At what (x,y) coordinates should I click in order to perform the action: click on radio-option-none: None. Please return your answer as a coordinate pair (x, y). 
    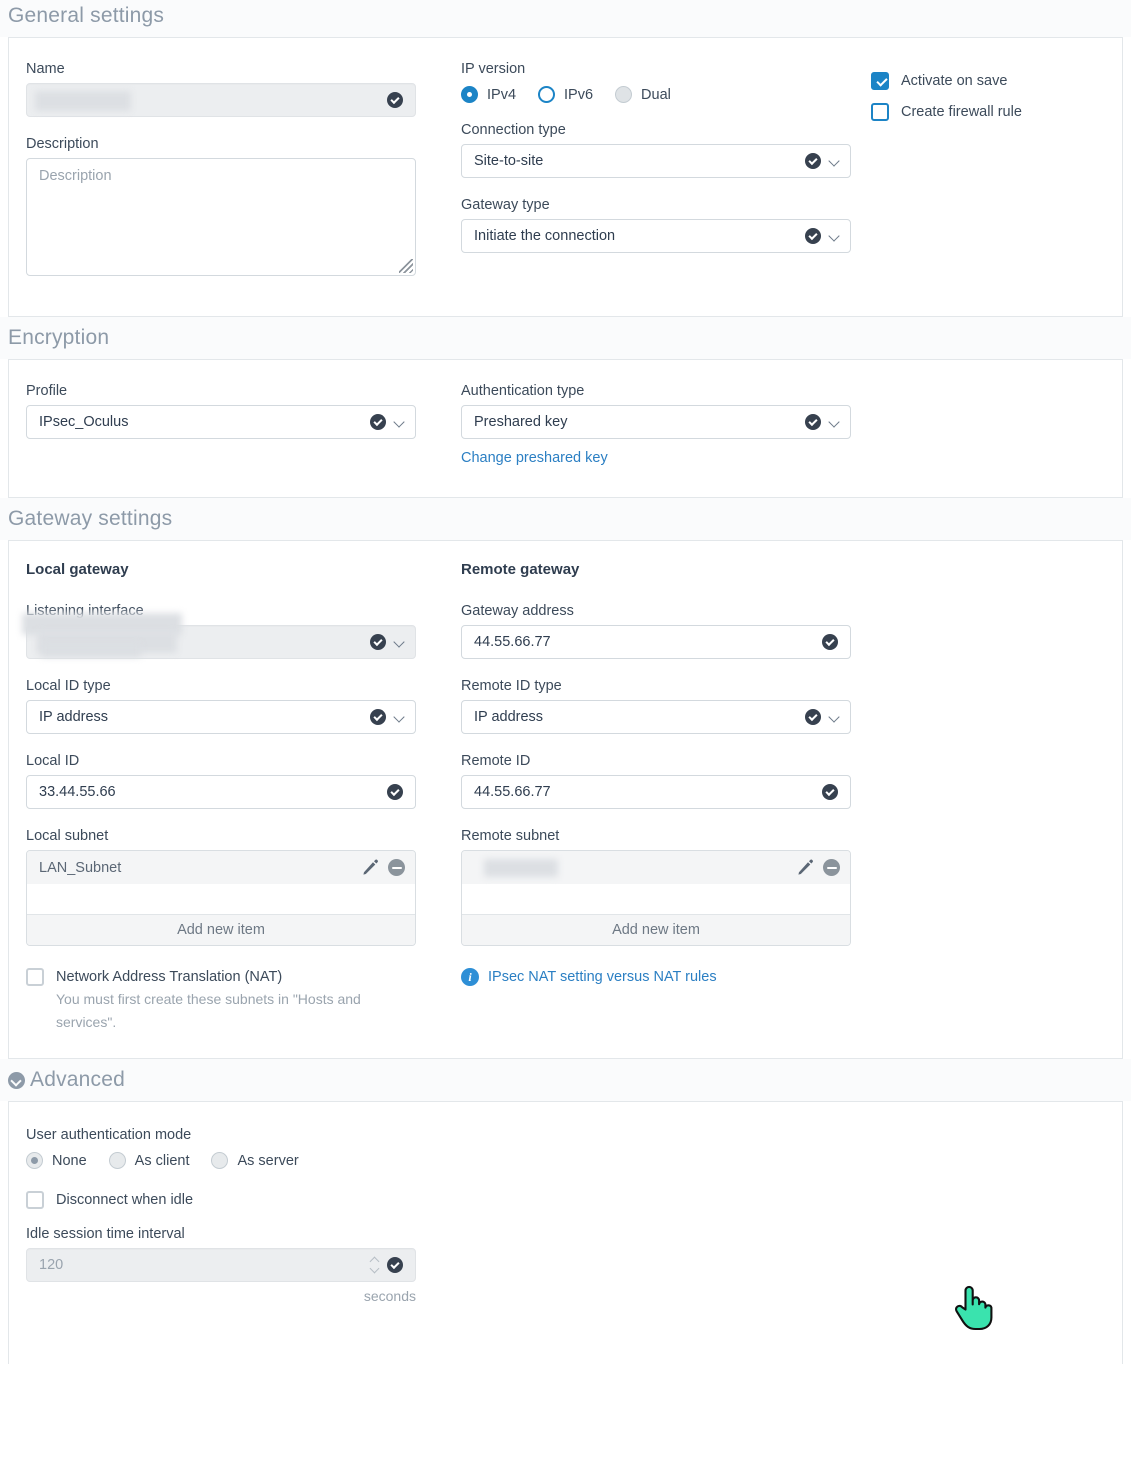
    Looking at the image, I should click on (56, 1160).